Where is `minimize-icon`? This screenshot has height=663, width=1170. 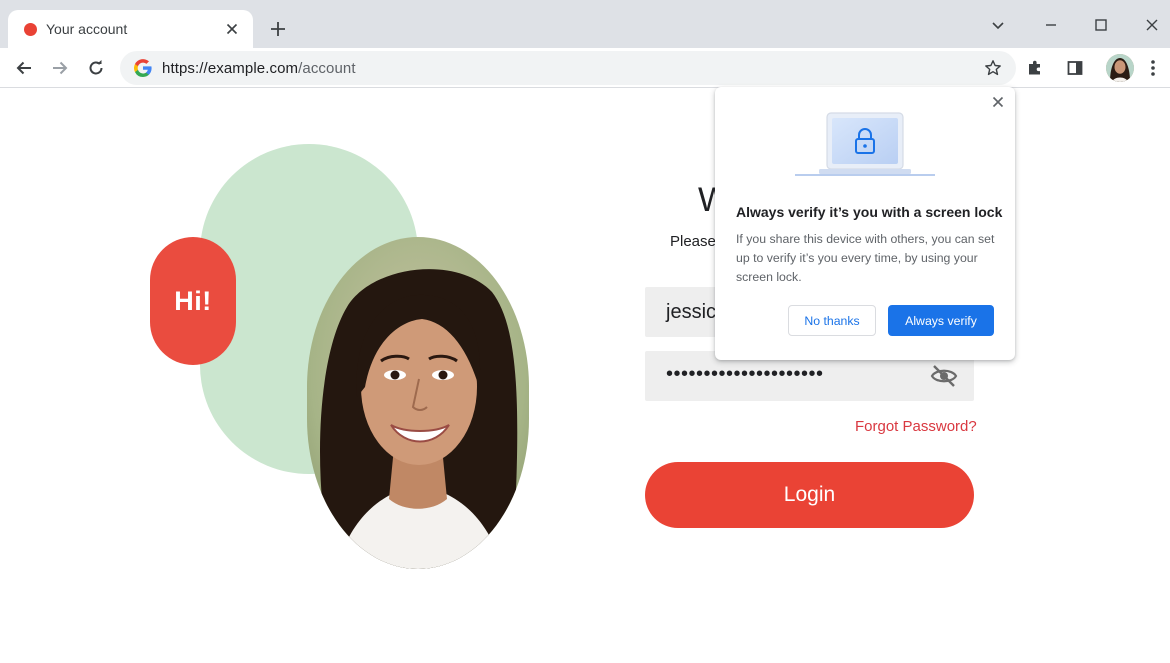
minimize-icon is located at coordinates (1051, 25).